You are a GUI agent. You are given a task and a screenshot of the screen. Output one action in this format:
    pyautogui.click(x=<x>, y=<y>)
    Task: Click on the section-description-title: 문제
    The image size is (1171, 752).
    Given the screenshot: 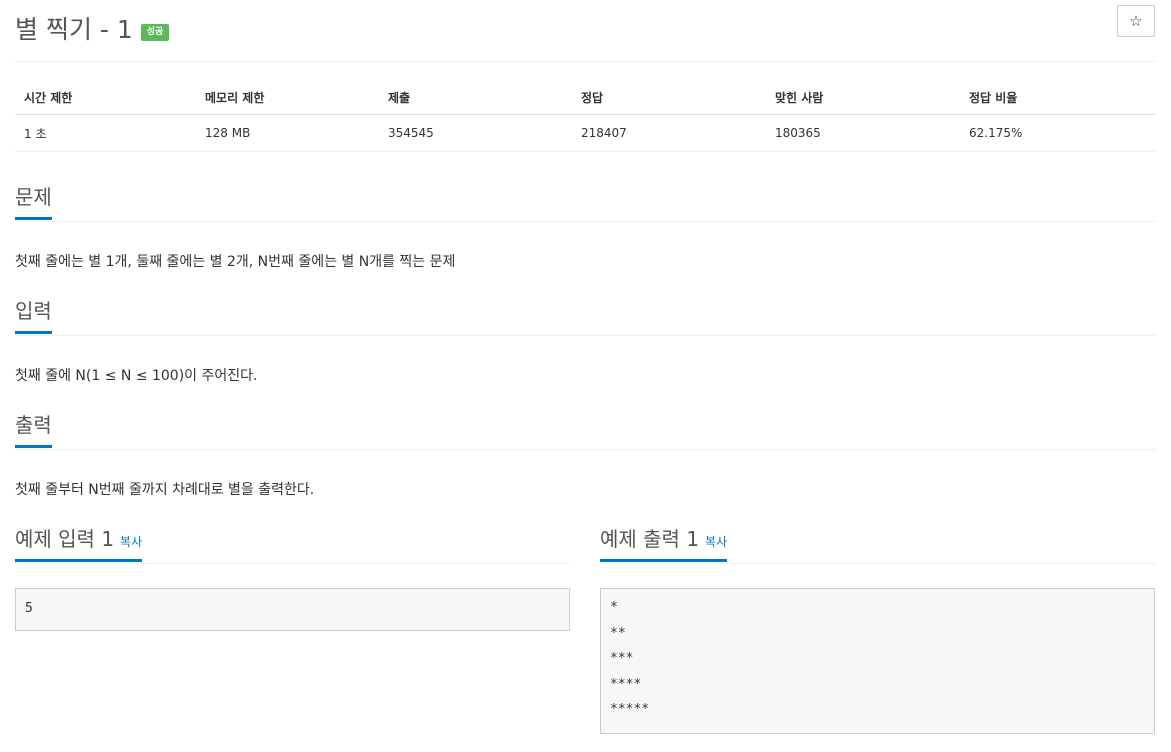 What is the action you would take?
    pyautogui.click(x=33, y=201)
    